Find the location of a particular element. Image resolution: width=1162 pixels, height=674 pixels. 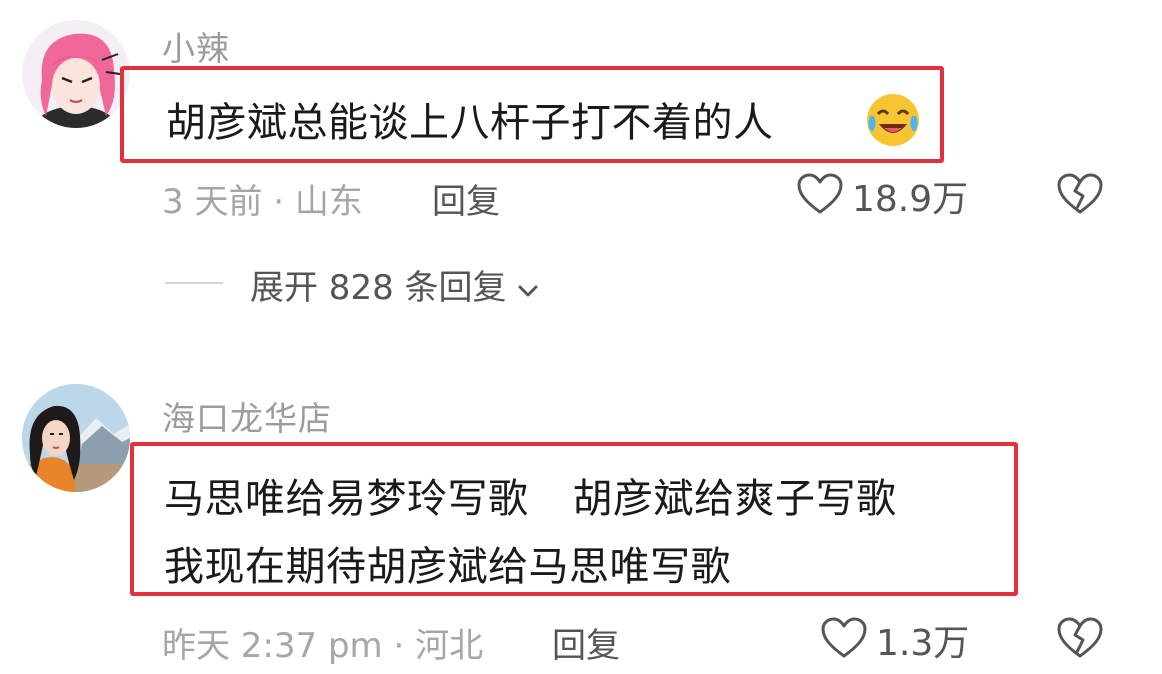

comment-meta: 昨天 2:37 pm · 河北 is located at coordinates (323, 646).